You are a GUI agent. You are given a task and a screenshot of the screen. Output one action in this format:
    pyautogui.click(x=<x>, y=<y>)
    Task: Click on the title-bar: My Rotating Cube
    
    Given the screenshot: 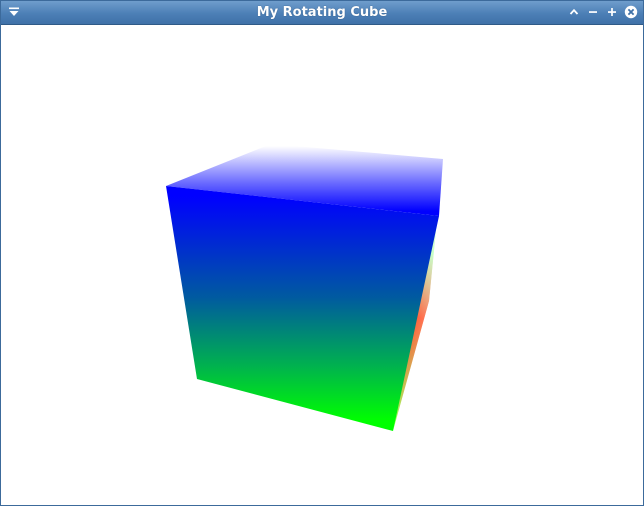 What is the action you would take?
    pyautogui.click(x=322, y=13)
    